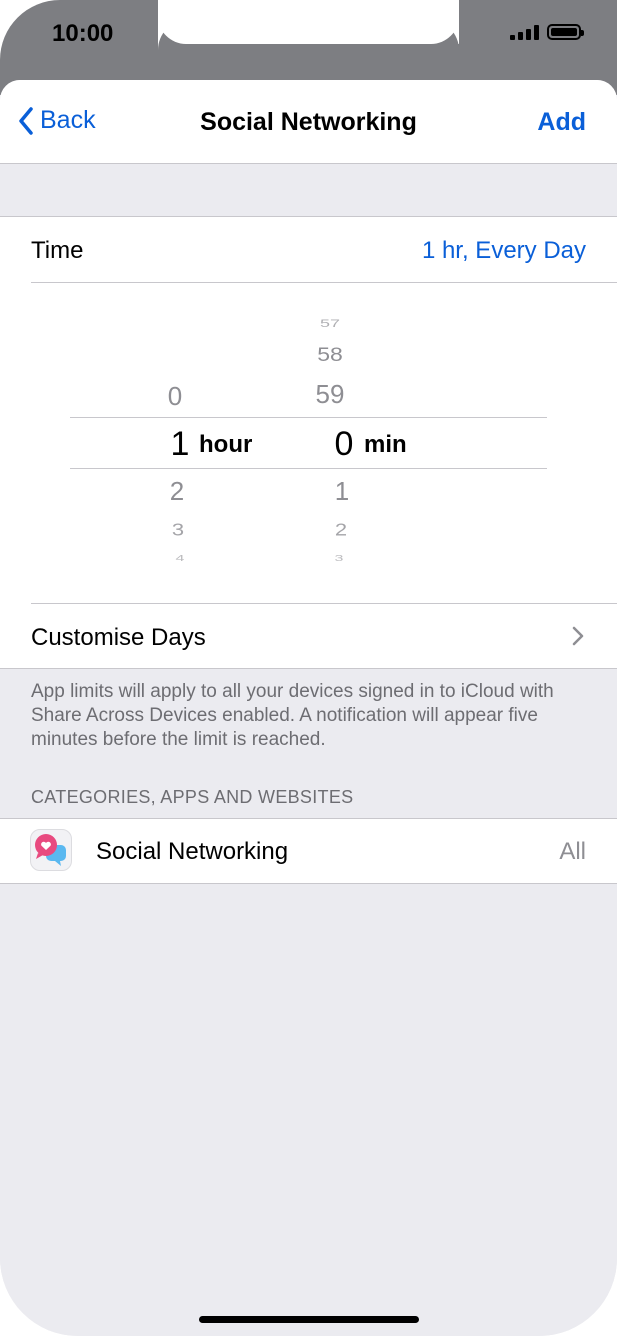 The height and width of the screenshot is (1336, 617). I want to click on hour-option: 2, so click(177, 491).